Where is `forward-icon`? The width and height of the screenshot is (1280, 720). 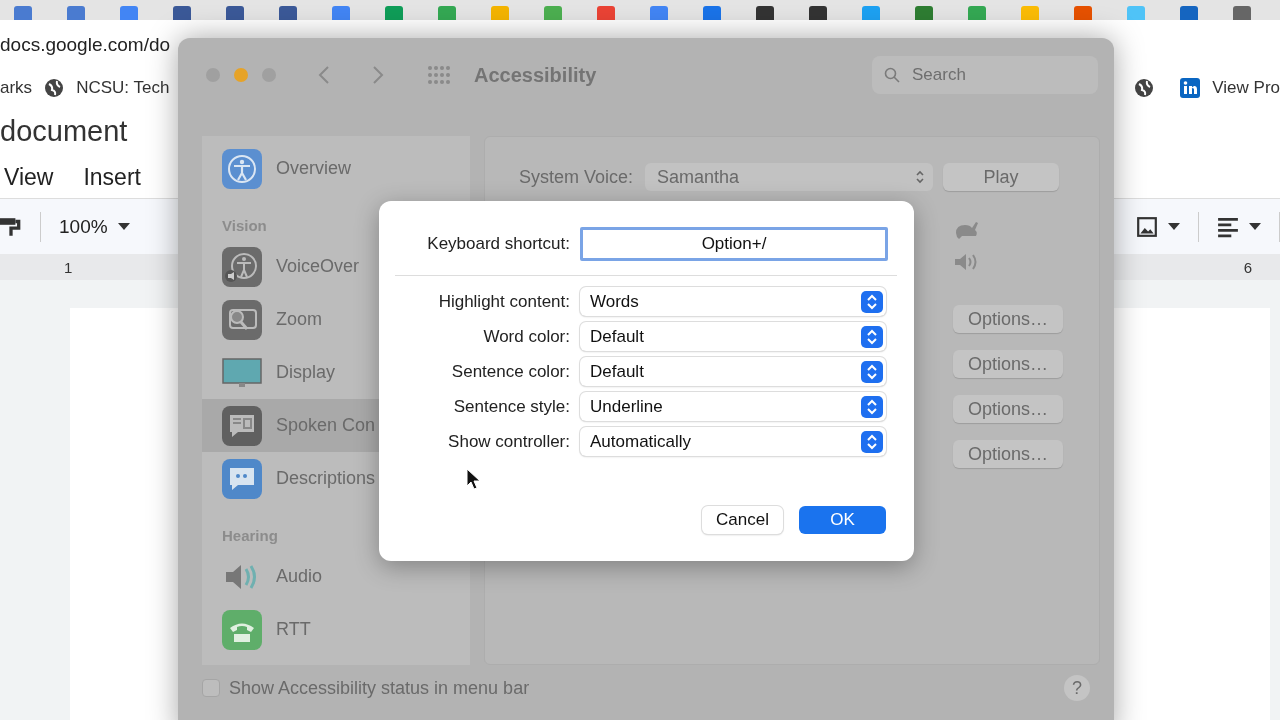 forward-icon is located at coordinates (378, 75).